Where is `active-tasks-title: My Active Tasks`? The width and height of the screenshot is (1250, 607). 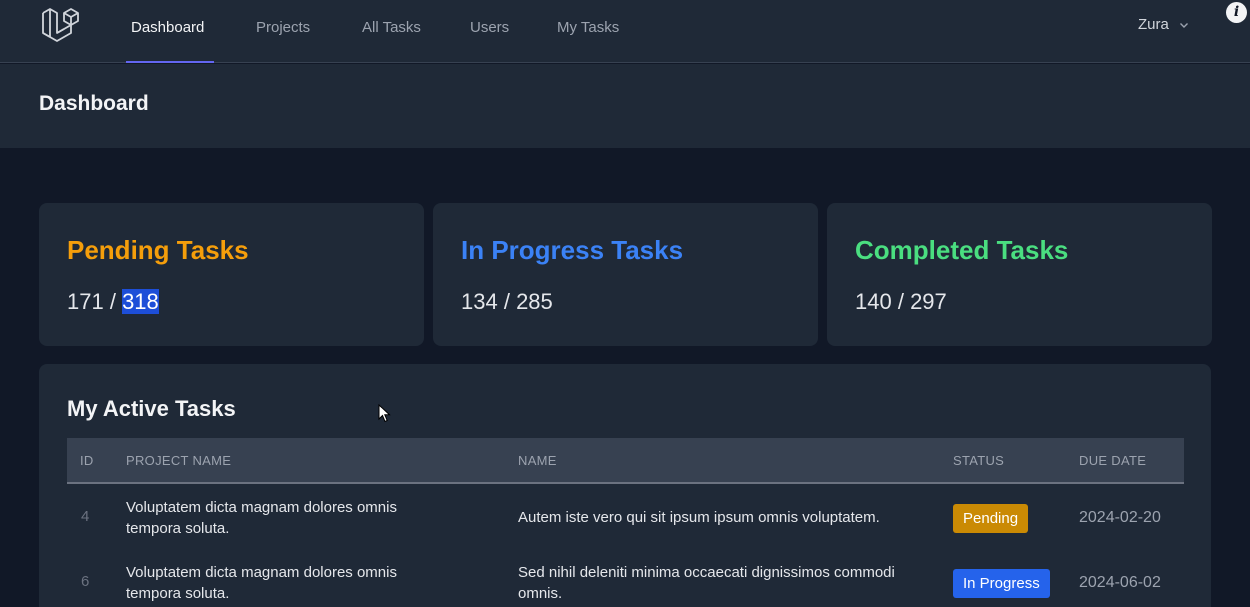
active-tasks-title: My Active Tasks is located at coordinates (151, 408).